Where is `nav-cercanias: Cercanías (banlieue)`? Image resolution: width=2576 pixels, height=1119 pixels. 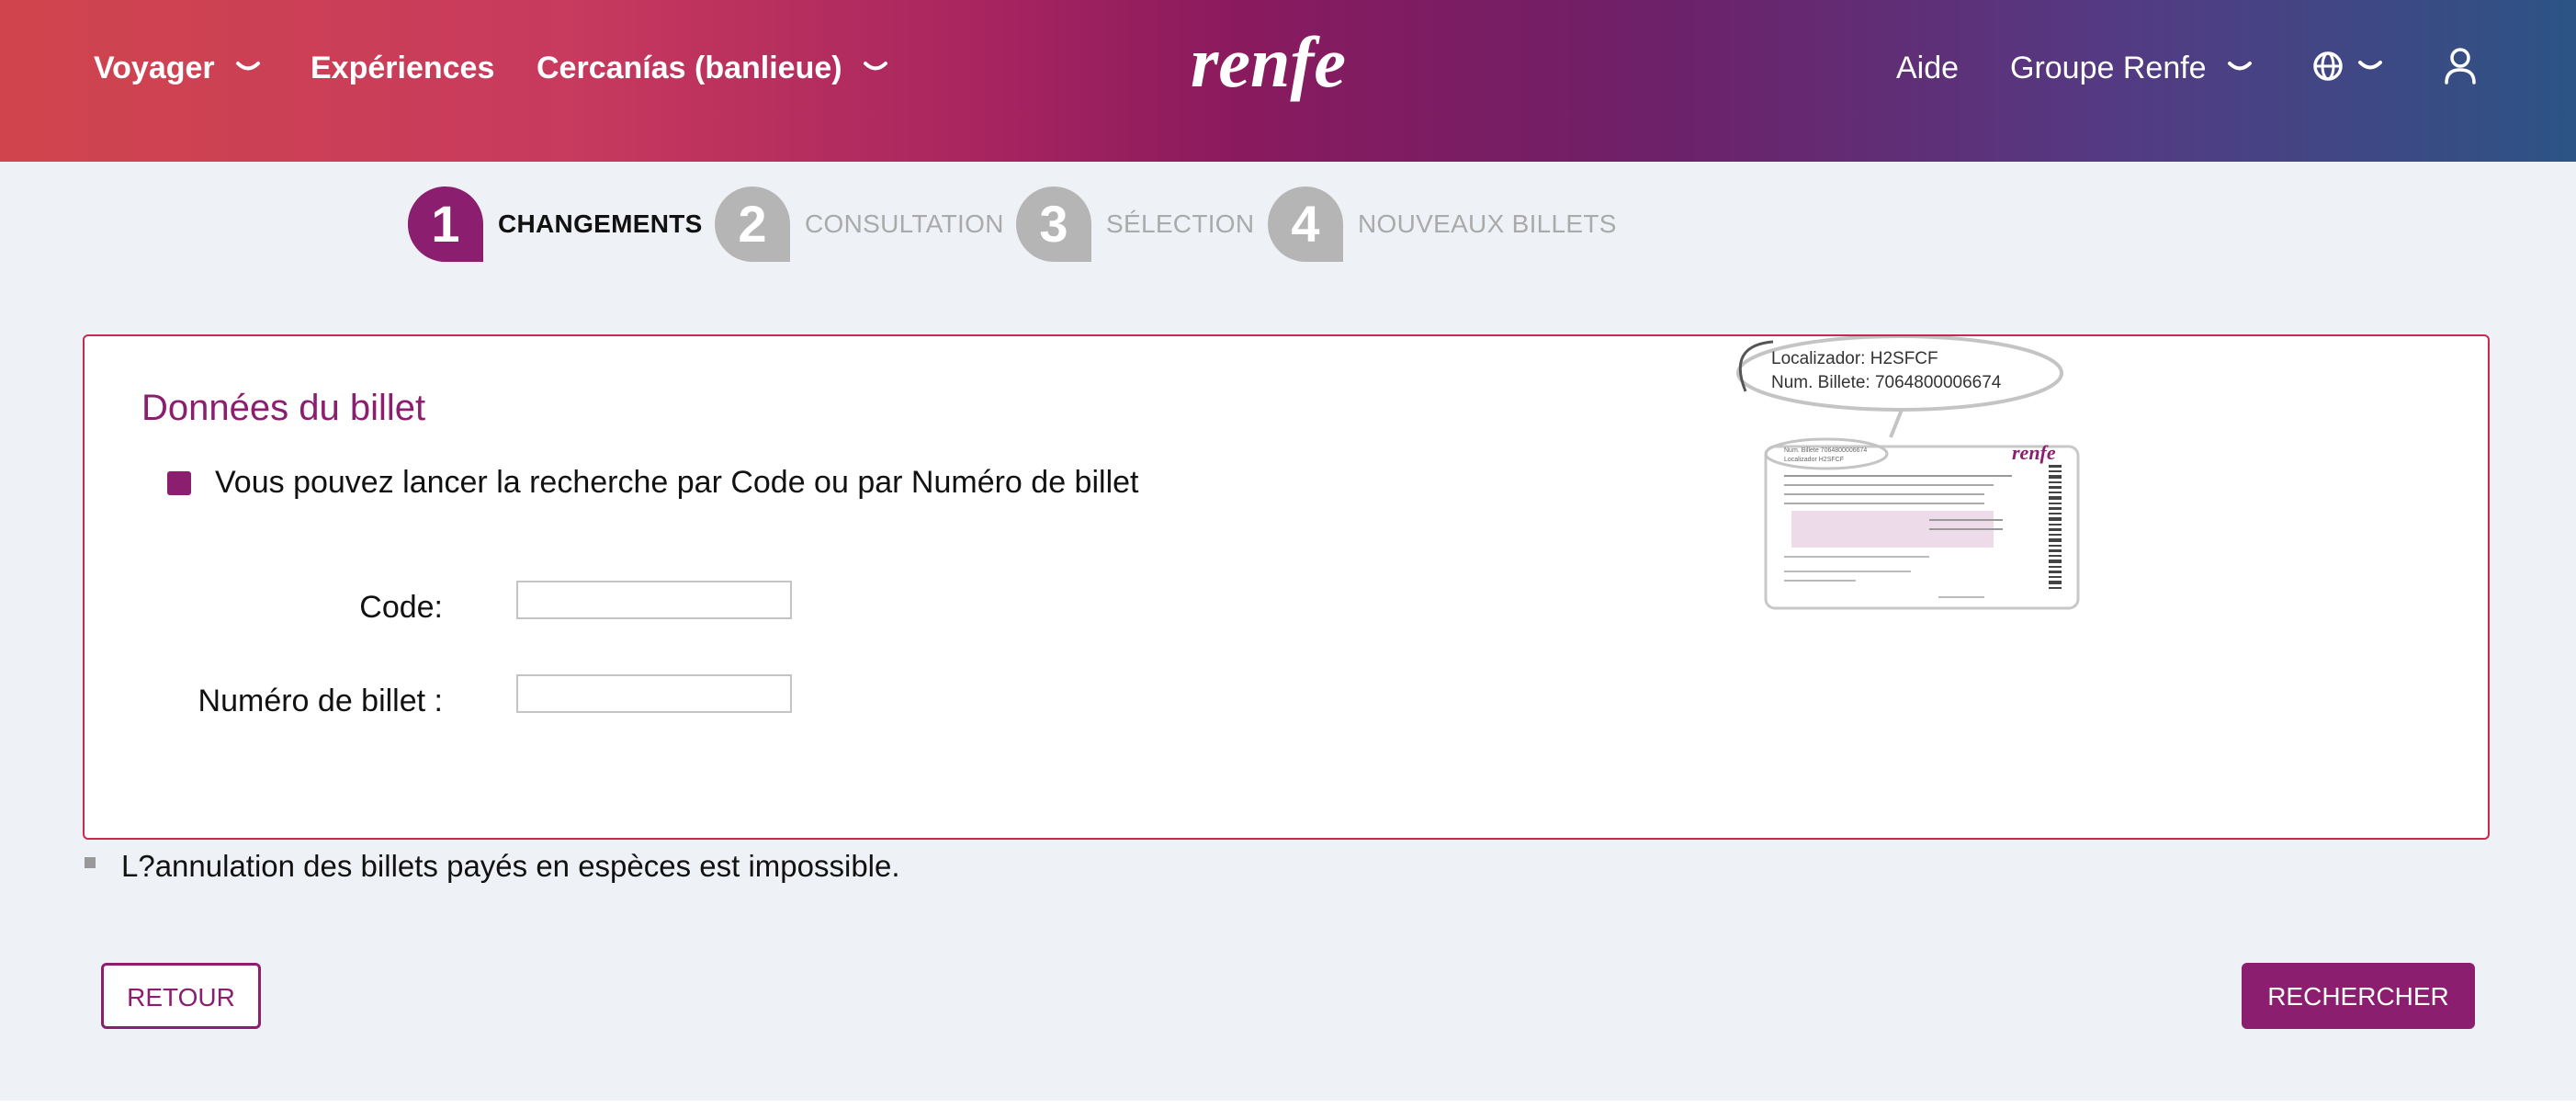
nav-cercanias: Cercanías (banlieue) is located at coordinates (712, 68).